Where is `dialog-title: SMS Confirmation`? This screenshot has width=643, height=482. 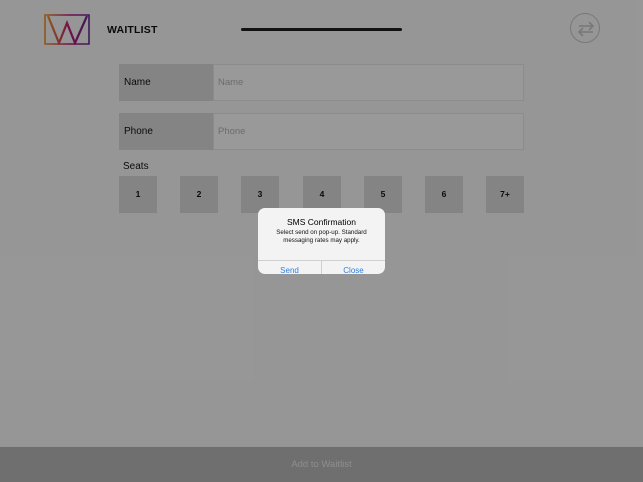 dialog-title: SMS Confirmation is located at coordinates (321, 222).